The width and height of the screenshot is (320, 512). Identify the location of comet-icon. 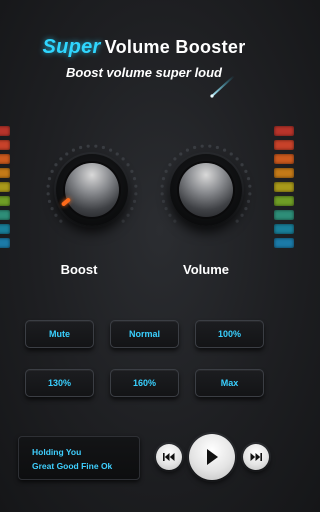
(222, 86).